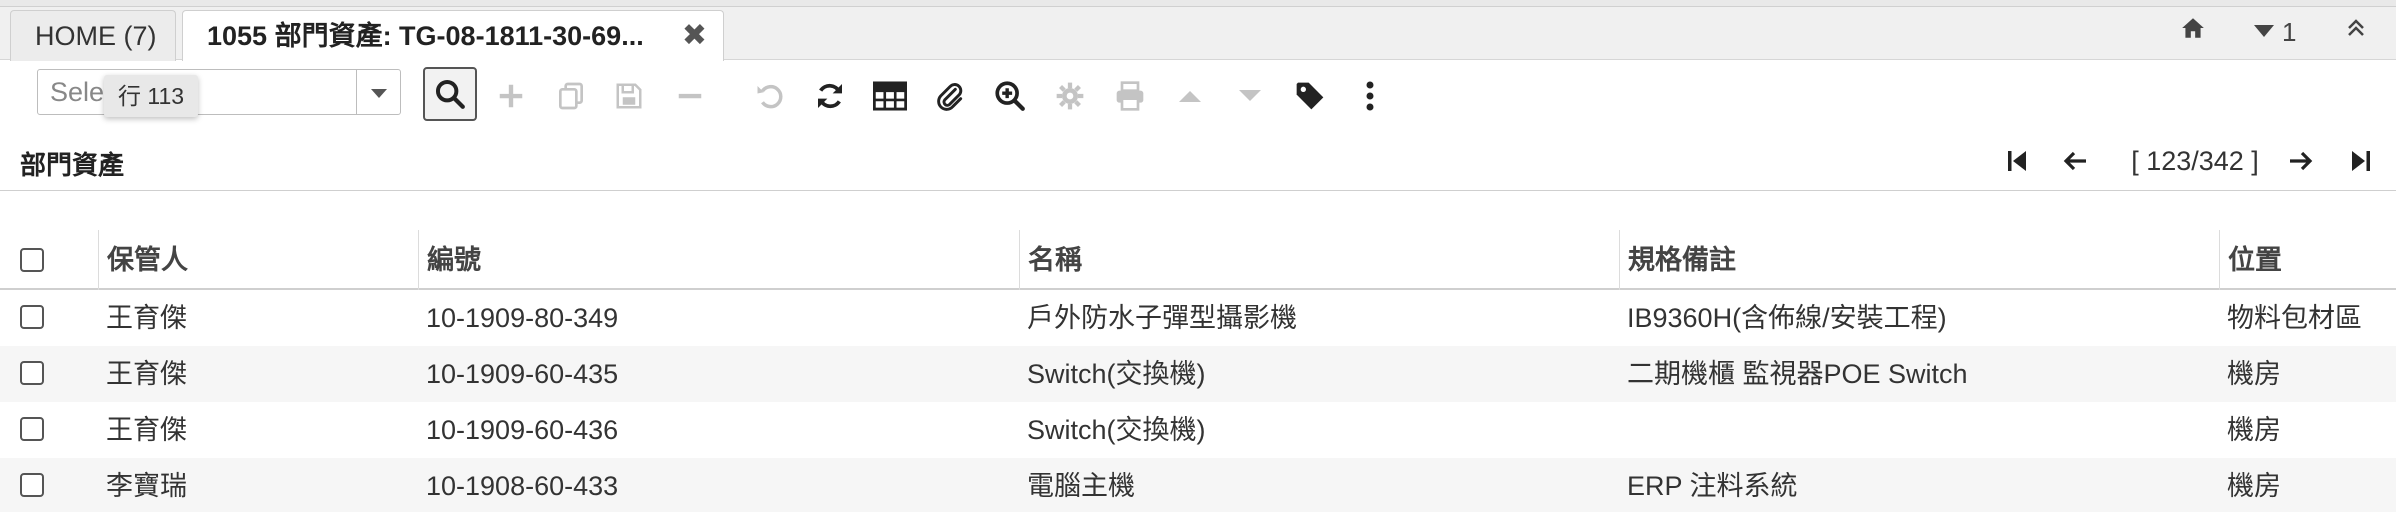 The image size is (2396, 512). Describe the element at coordinates (2356, 32) in the screenshot. I see `double-chevron-up-icon` at that location.